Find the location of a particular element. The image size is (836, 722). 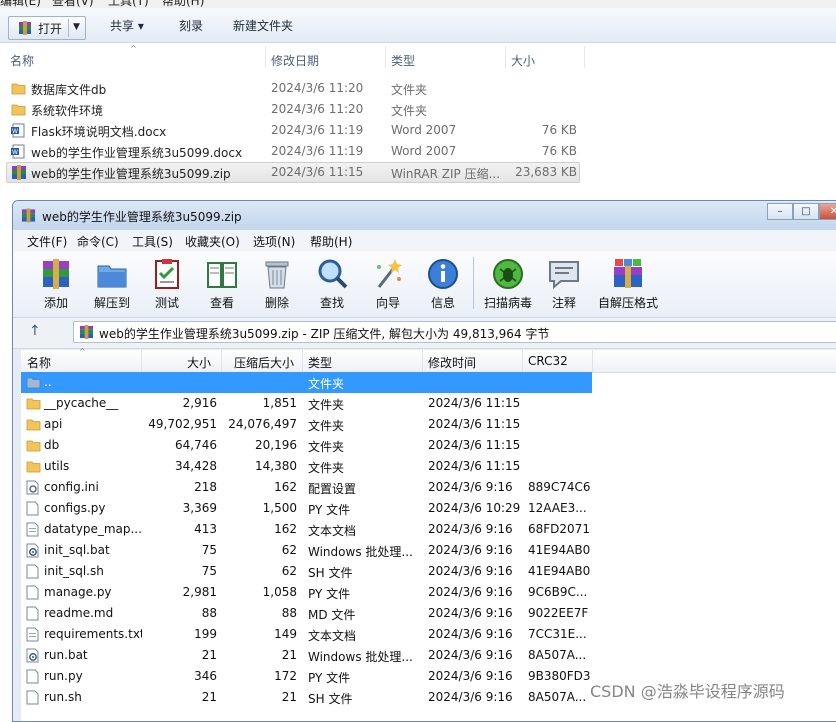

maximize-button: □ is located at coordinates (806, 211).